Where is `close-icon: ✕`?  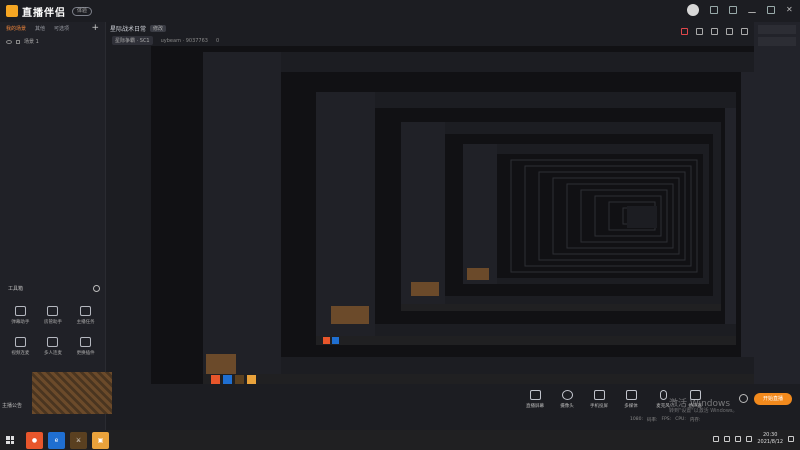 close-icon: ✕ is located at coordinates (790, 10).